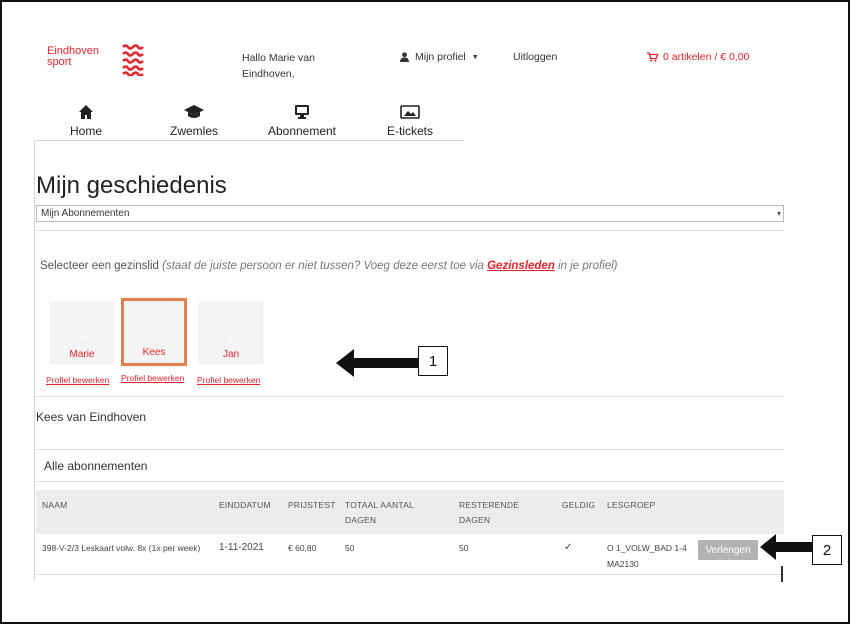  I want to click on member-name: Jan, so click(231, 354).